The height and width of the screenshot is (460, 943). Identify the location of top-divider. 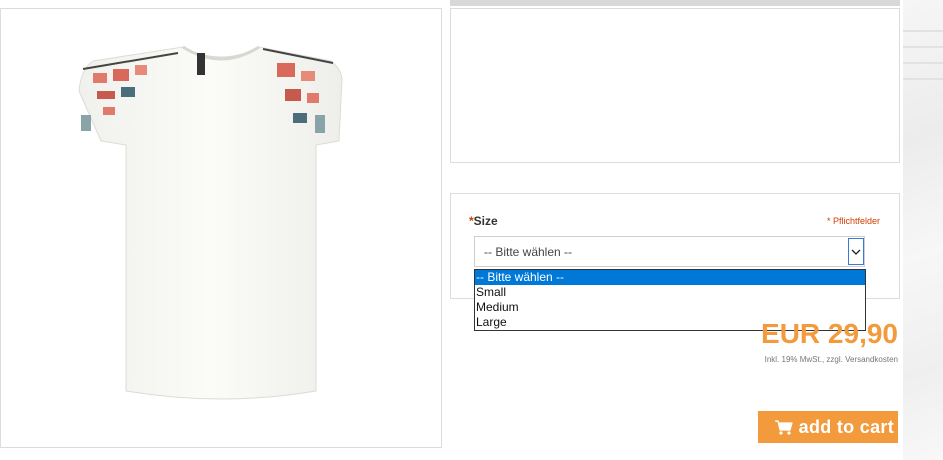
(675, 3).